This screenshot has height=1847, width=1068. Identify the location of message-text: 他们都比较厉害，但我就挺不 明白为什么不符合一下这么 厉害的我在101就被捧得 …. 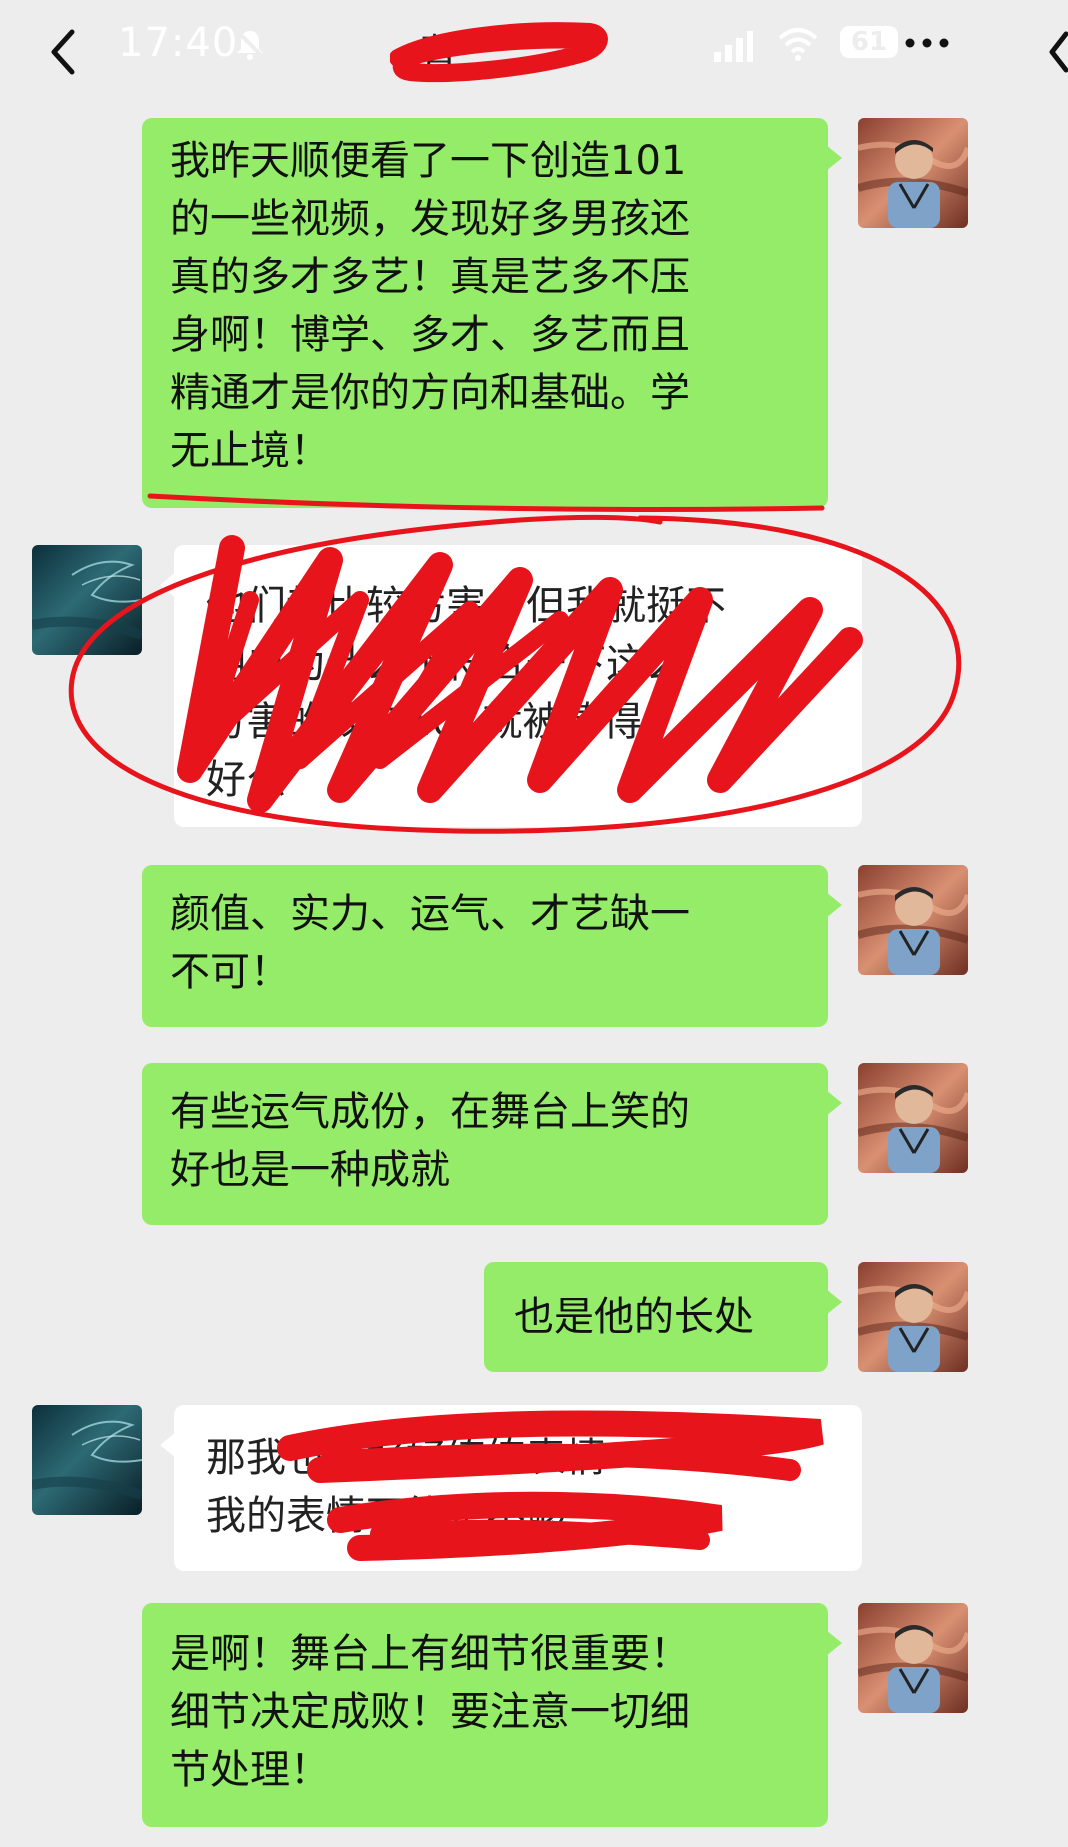
(466, 693).